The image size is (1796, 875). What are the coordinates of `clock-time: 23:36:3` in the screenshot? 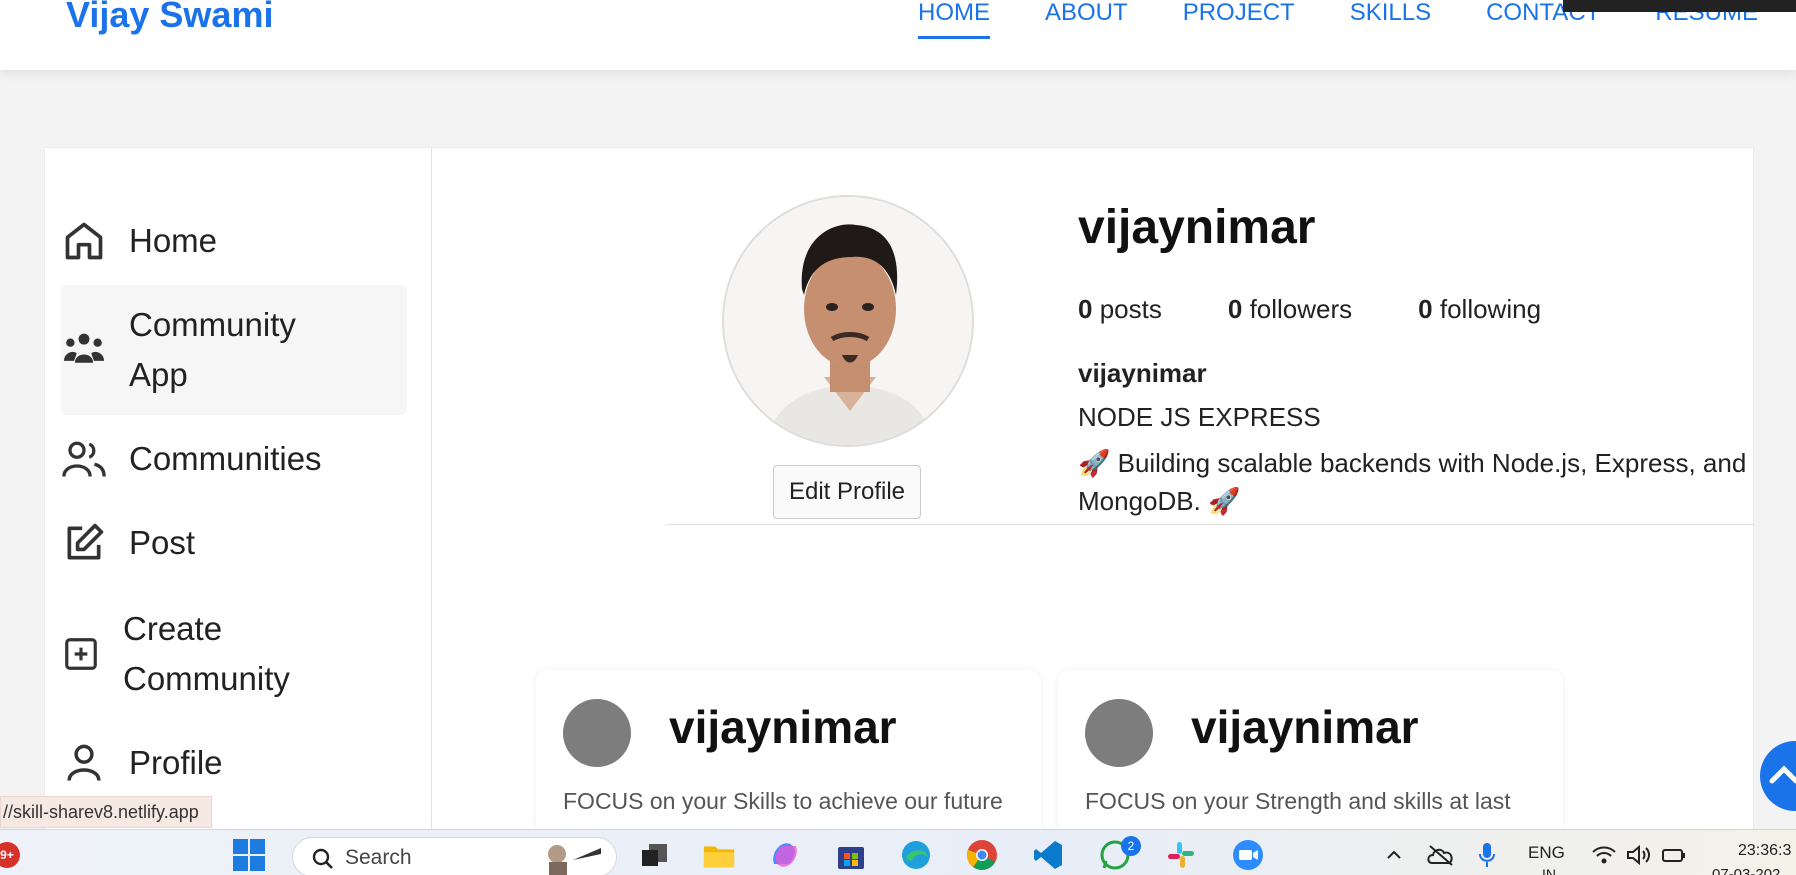 It's located at (1764, 851).